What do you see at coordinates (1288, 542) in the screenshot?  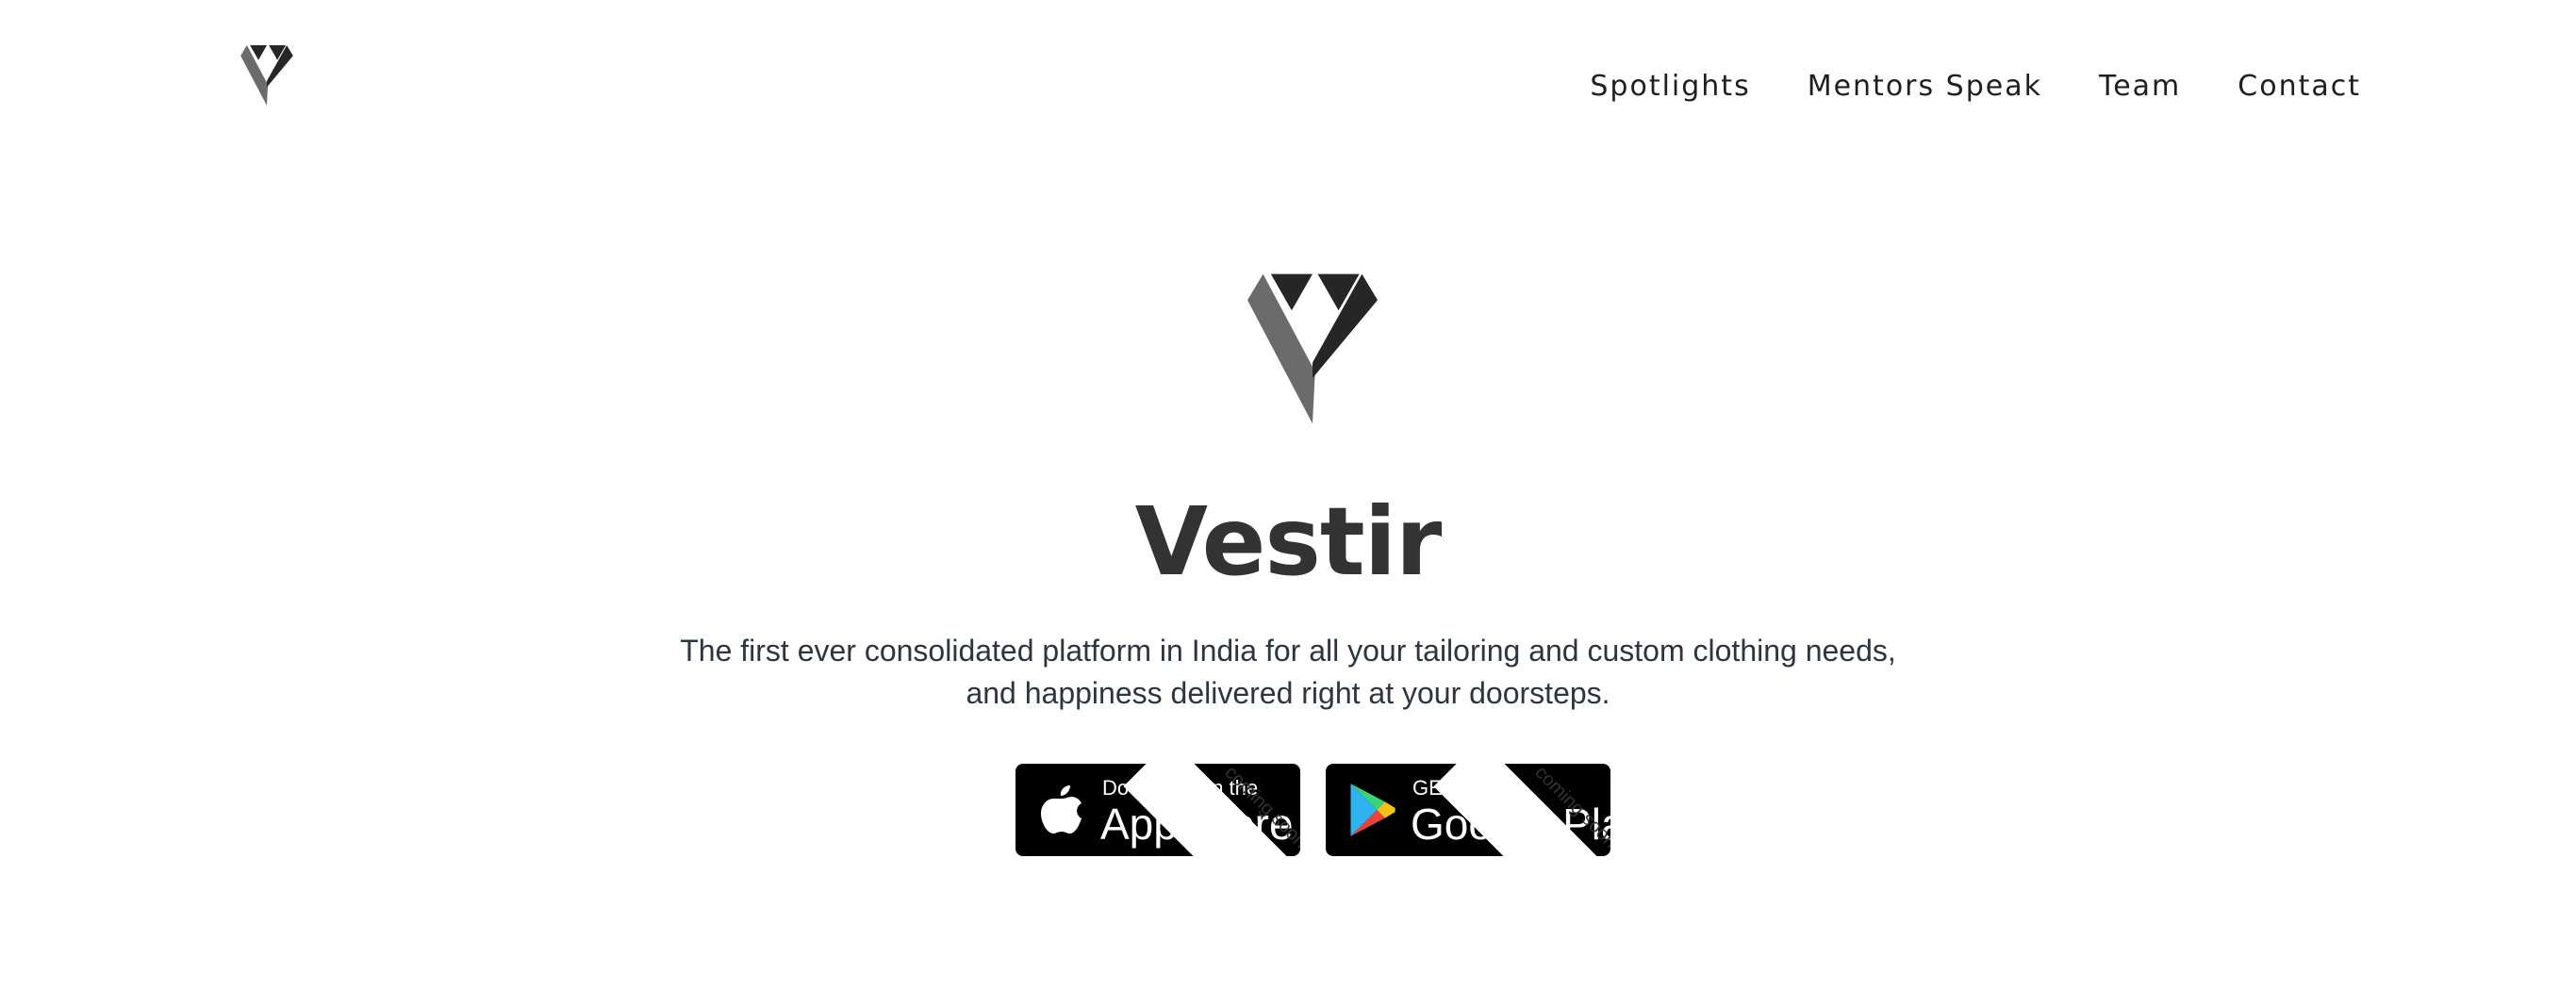 I see `brand-title: Vestir` at bounding box center [1288, 542].